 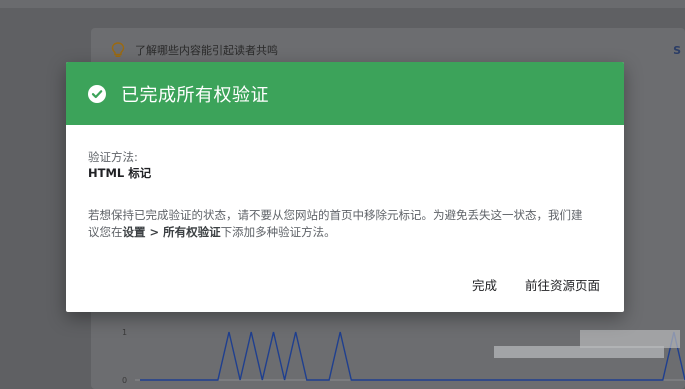 I want to click on go-to-property-button: 前往资源页面, so click(x=562, y=284).